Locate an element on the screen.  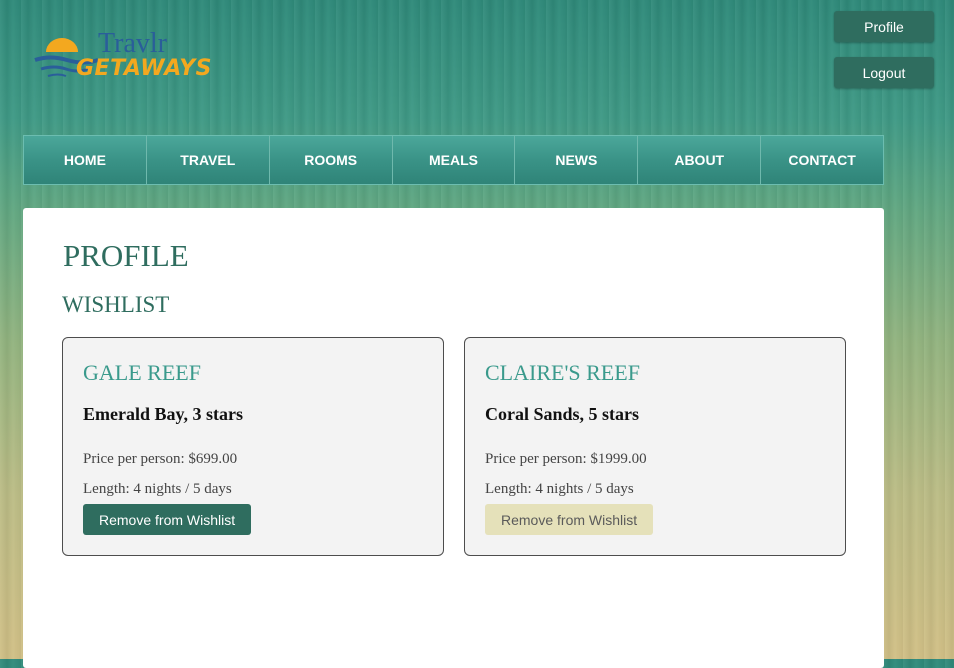
trip-price: Price per person: $1999.00 is located at coordinates (566, 459).